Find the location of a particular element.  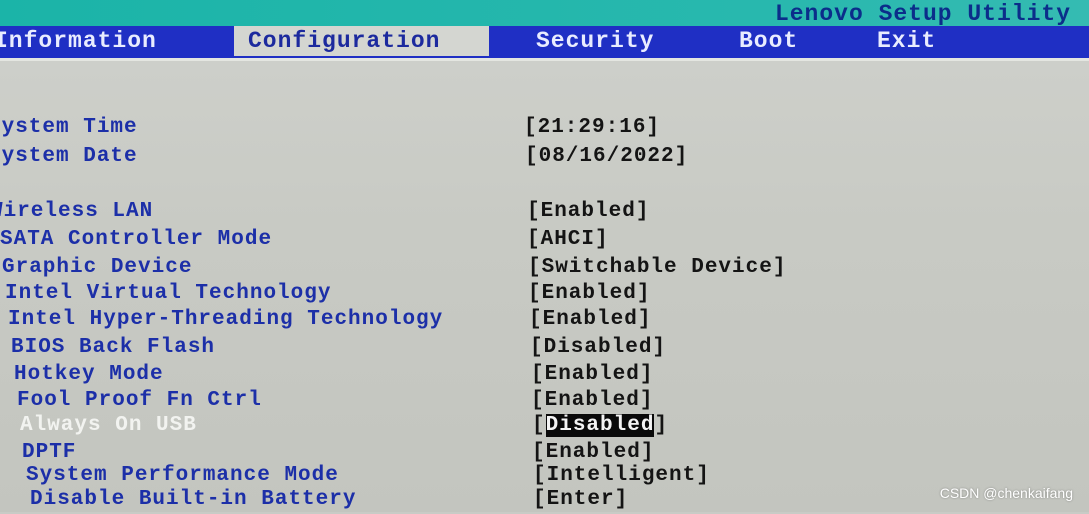

value-highlight: Disabled is located at coordinates (600, 425).